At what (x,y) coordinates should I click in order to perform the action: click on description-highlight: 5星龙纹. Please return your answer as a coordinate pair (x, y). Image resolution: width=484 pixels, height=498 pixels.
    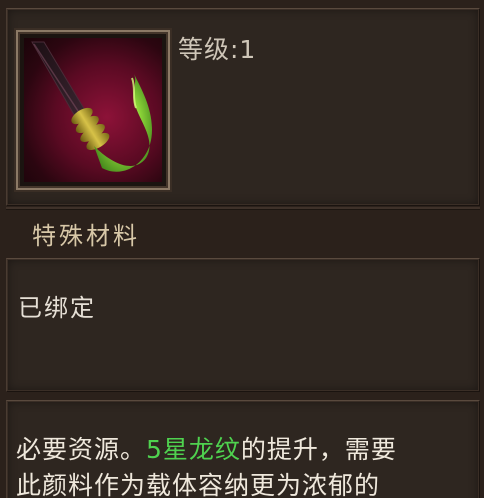
    Looking at the image, I should click on (193, 449).